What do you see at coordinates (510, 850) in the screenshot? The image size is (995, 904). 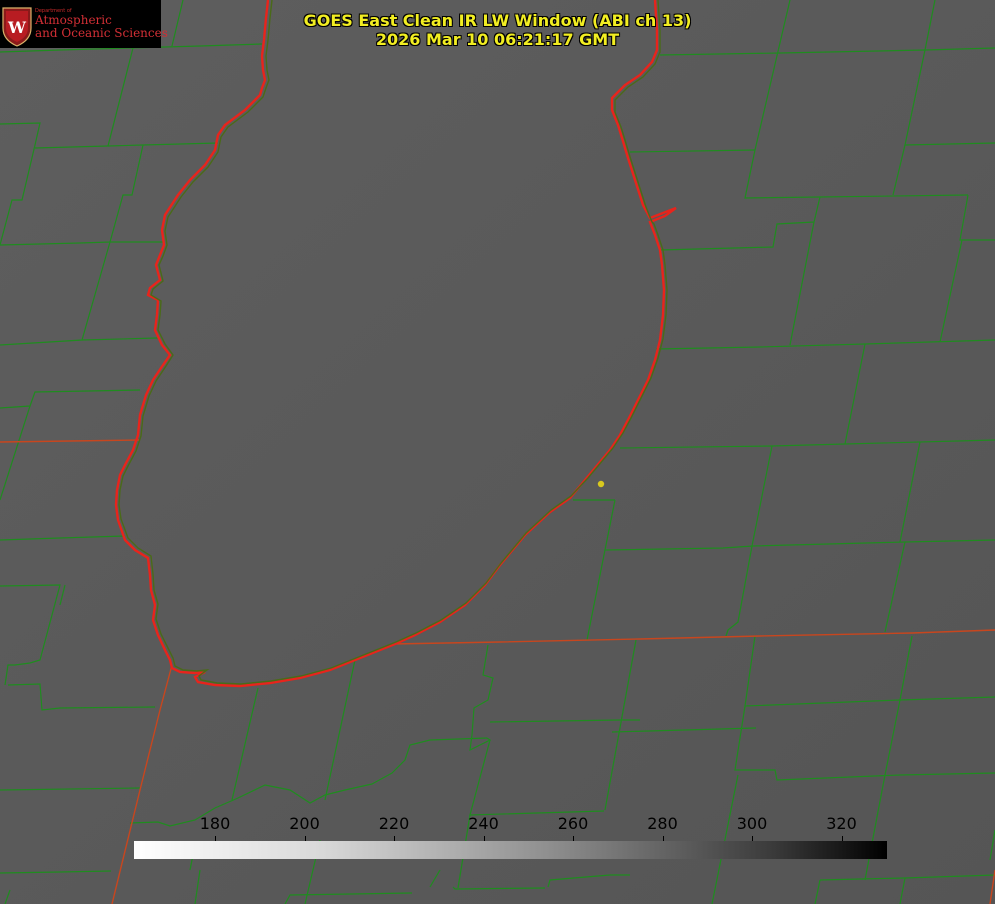 I see `temperature-colorbar` at bounding box center [510, 850].